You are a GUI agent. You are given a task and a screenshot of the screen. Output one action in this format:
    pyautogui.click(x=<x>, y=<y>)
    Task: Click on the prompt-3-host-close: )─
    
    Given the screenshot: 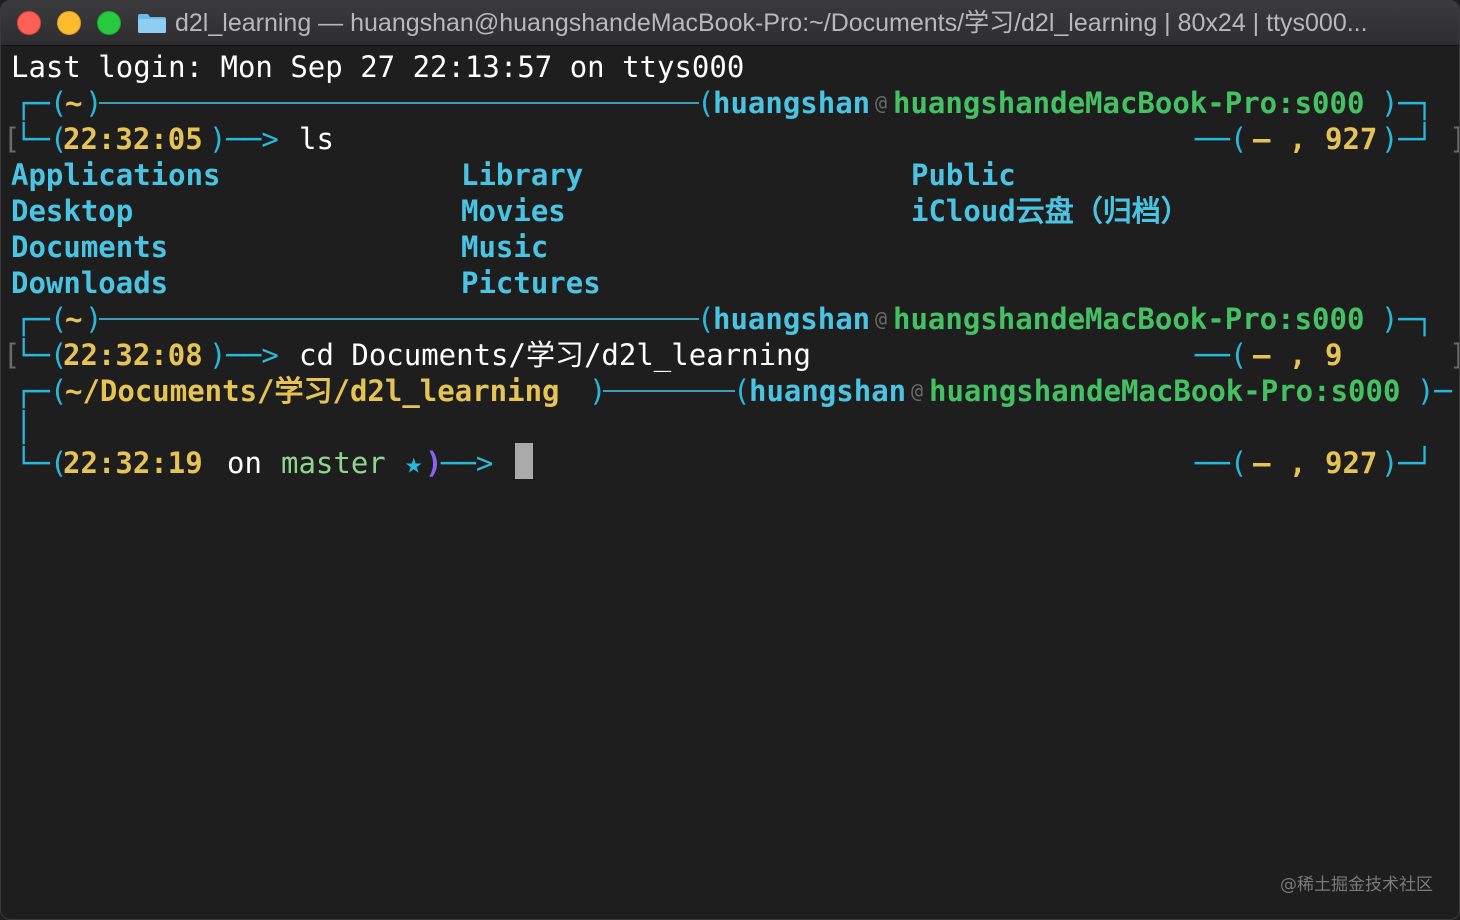 What is the action you would take?
    pyautogui.click(x=1434, y=391)
    